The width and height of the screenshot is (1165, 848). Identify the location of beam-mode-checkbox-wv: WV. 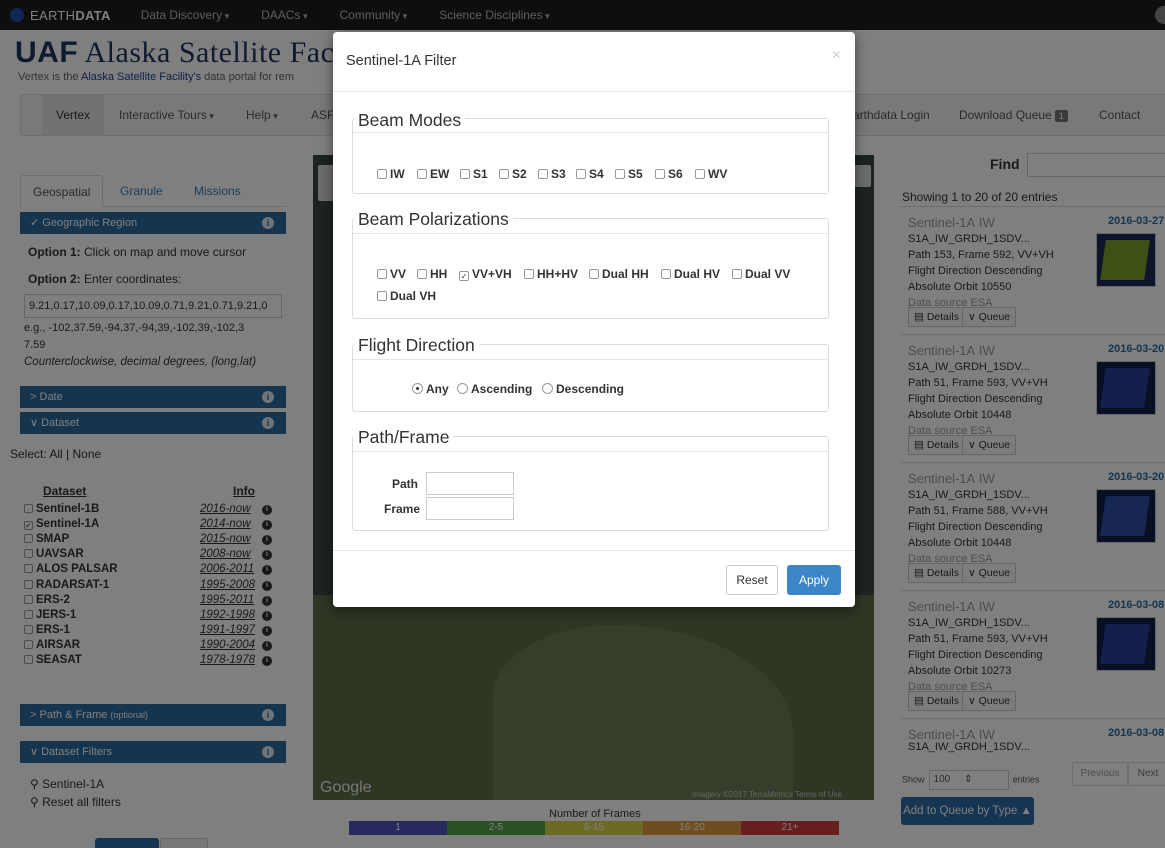
(711, 174).